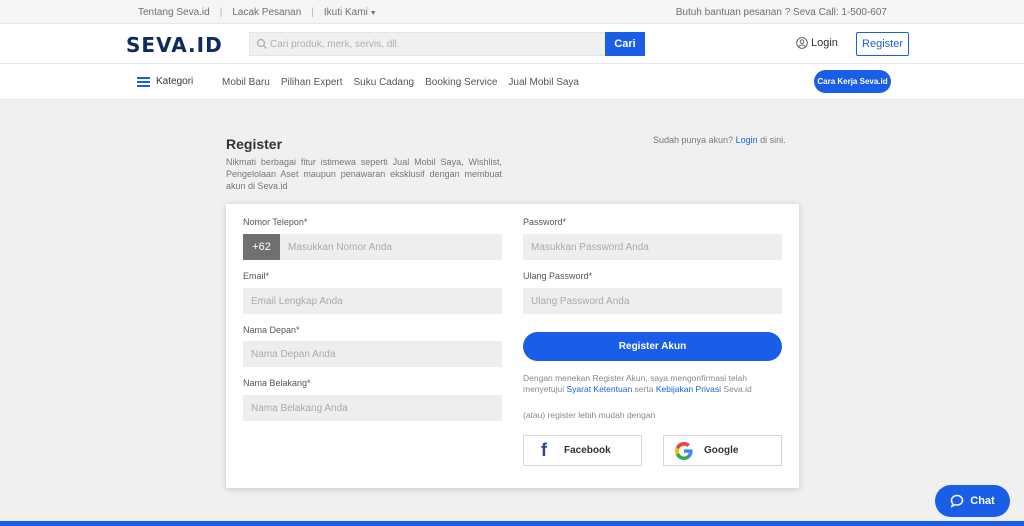 The image size is (1024, 526). Describe the element at coordinates (277, 383) in the screenshot. I see `last-name-label: Nama Belakang*` at that location.